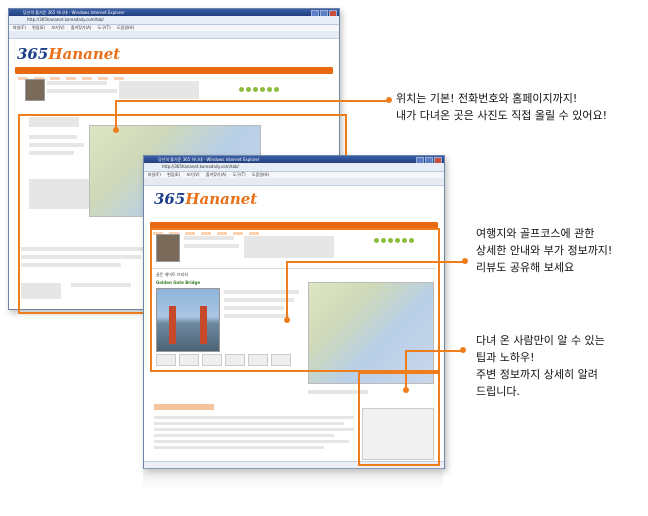  Describe the element at coordinates (293, 479) in the screenshot. I see `window-reflection` at that location.